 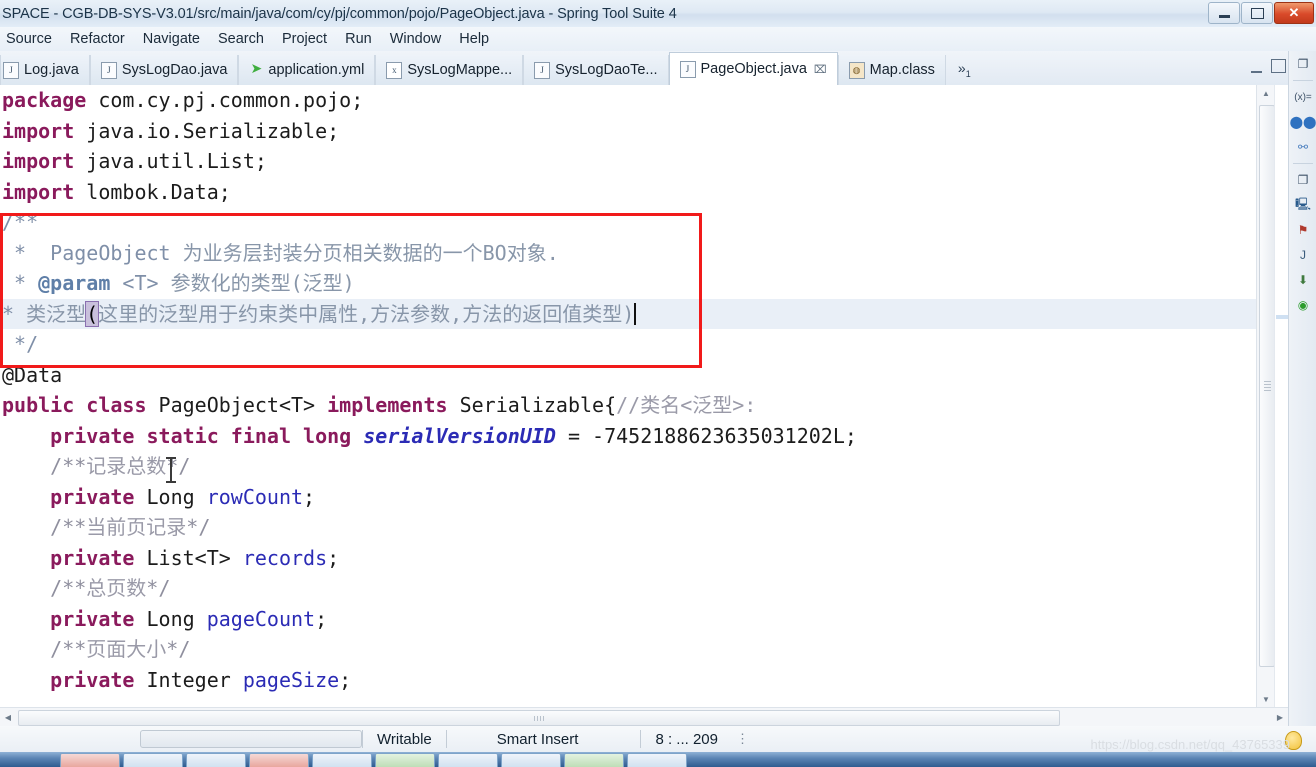 What do you see at coordinates (1303, 180) in the screenshot?
I see `minimize-view-icon: ❐` at bounding box center [1303, 180].